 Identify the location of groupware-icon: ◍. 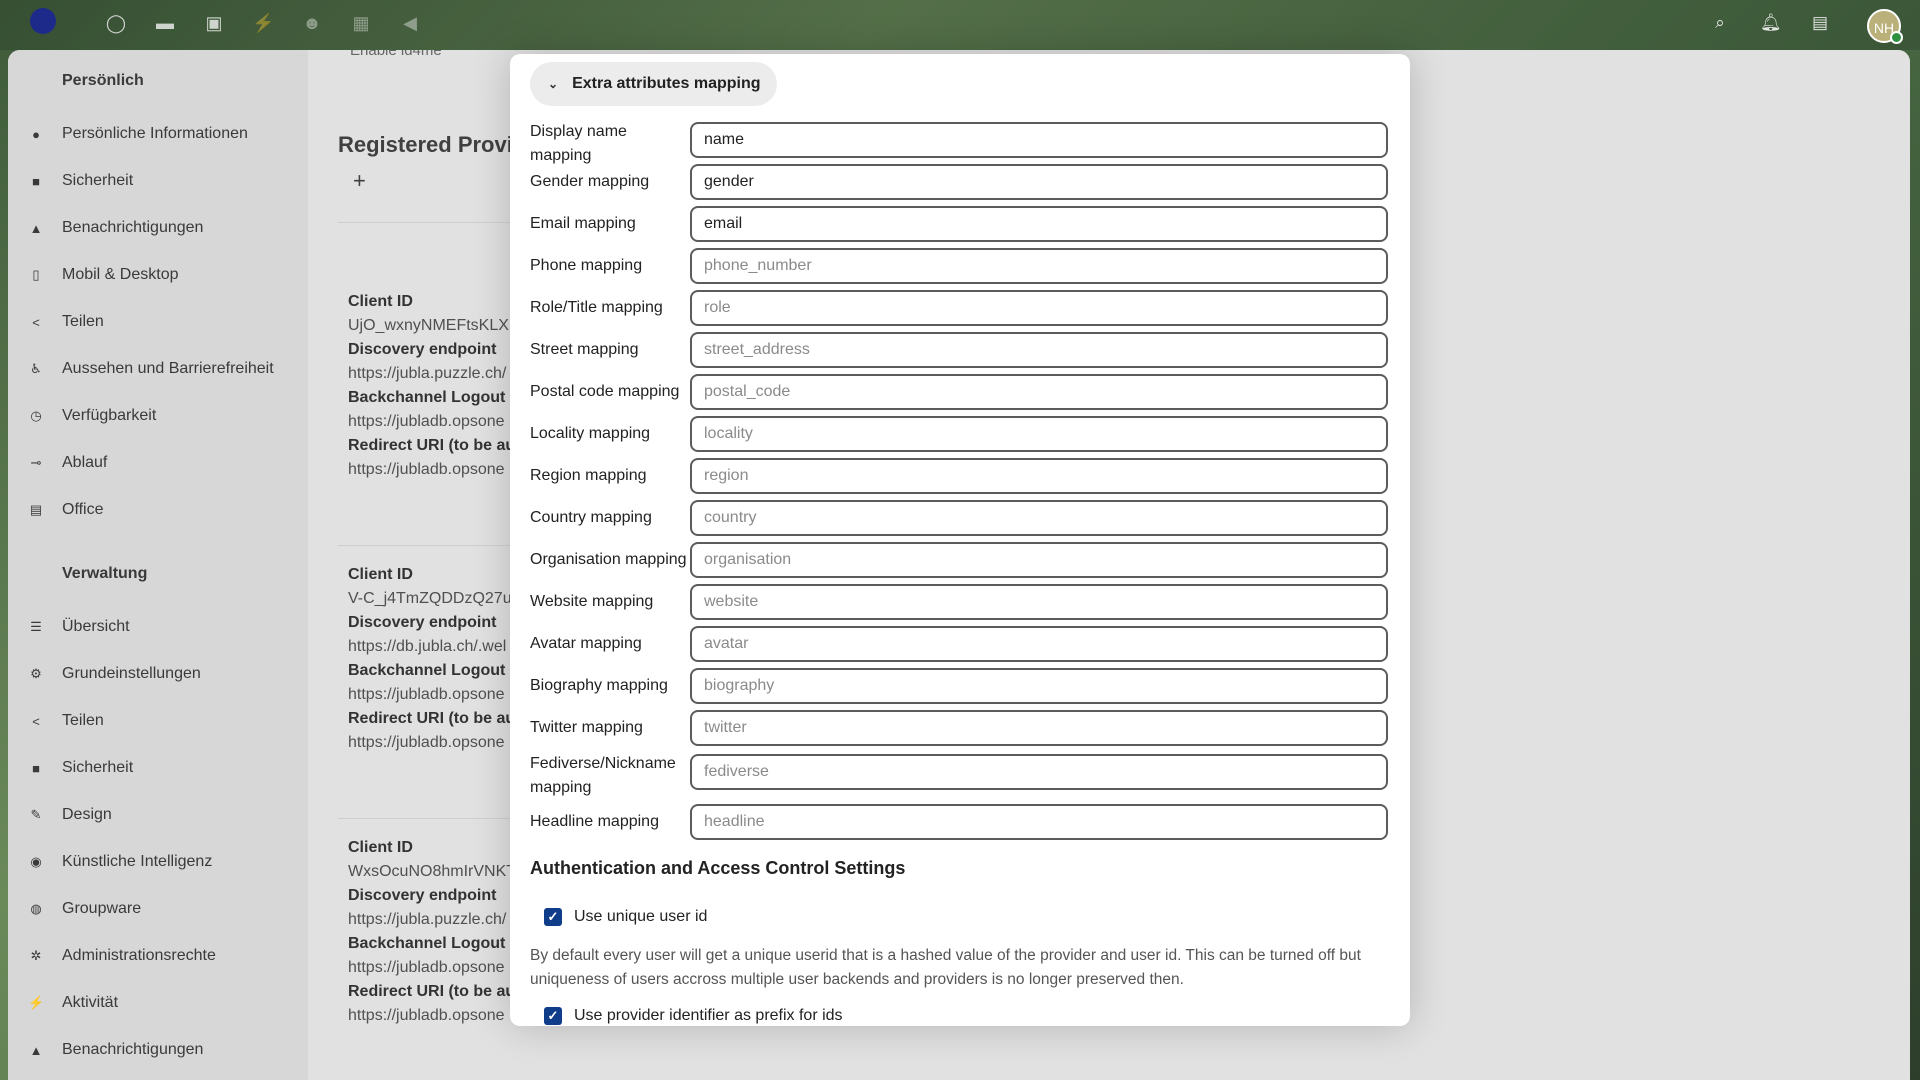
(36, 908).